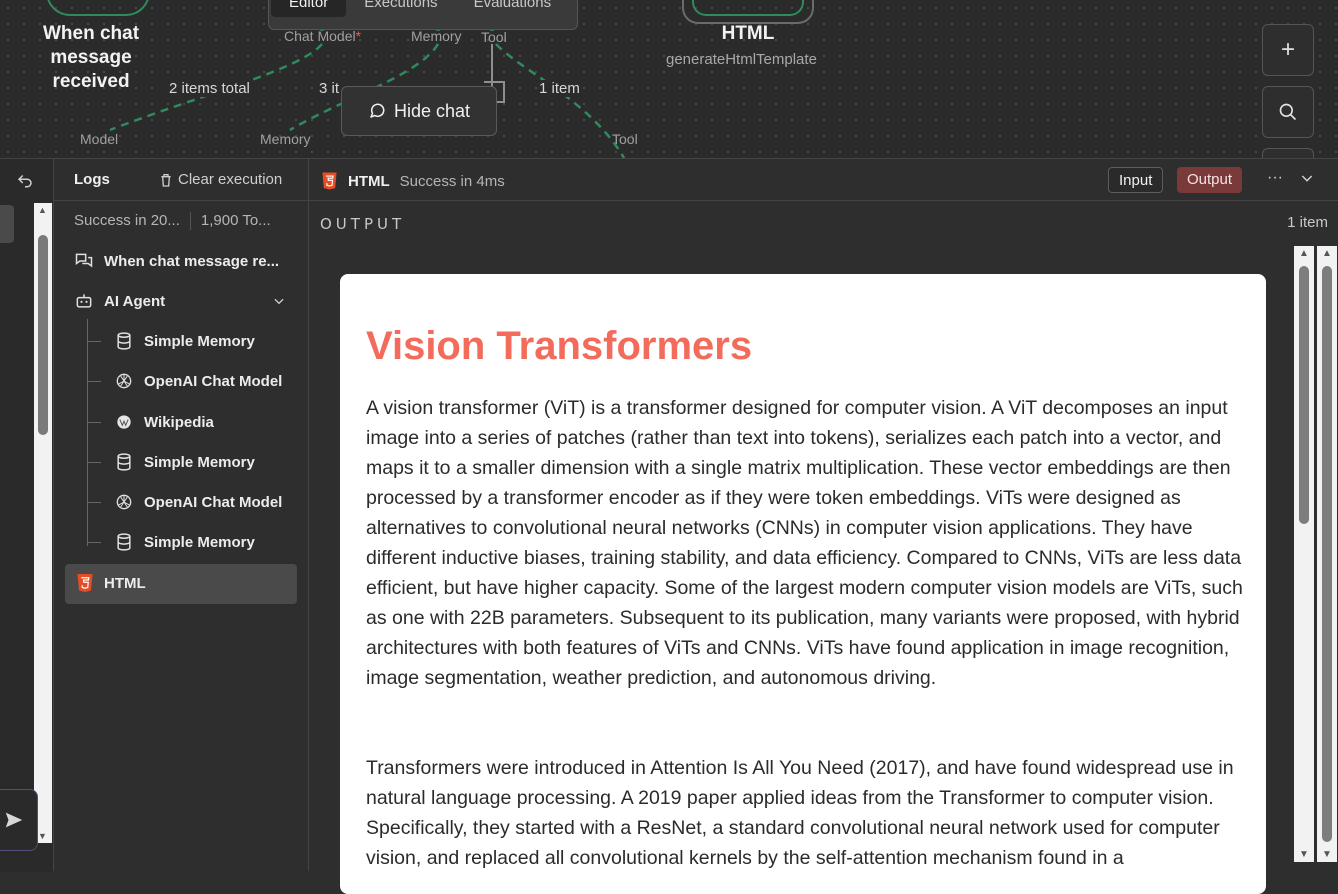 The width and height of the screenshot is (1338, 894). What do you see at coordinates (7, 224) in the screenshot?
I see `chat-tab` at bounding box center [7, 224].